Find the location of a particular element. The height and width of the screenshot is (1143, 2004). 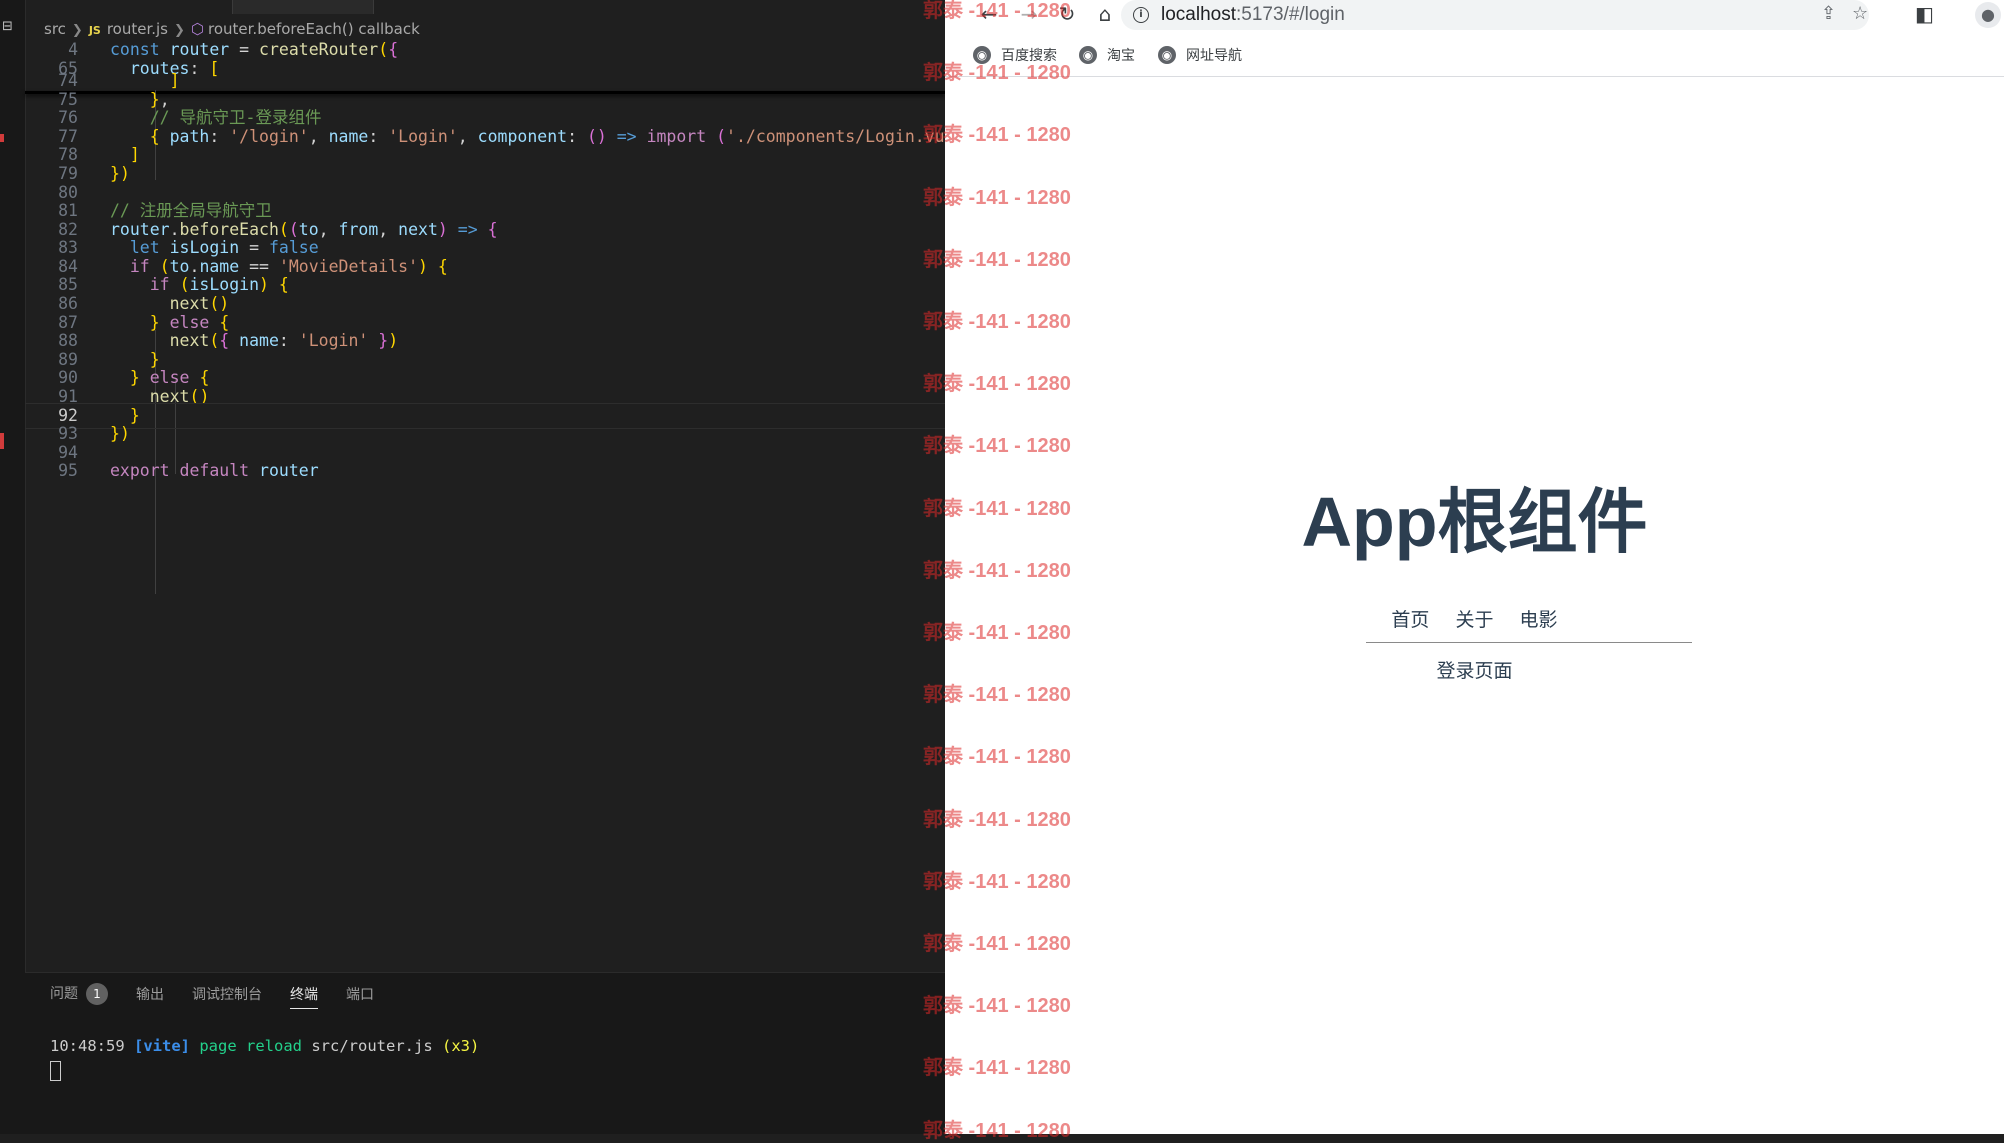

star-icon: ☆ is located at coordinates (1860, 13).